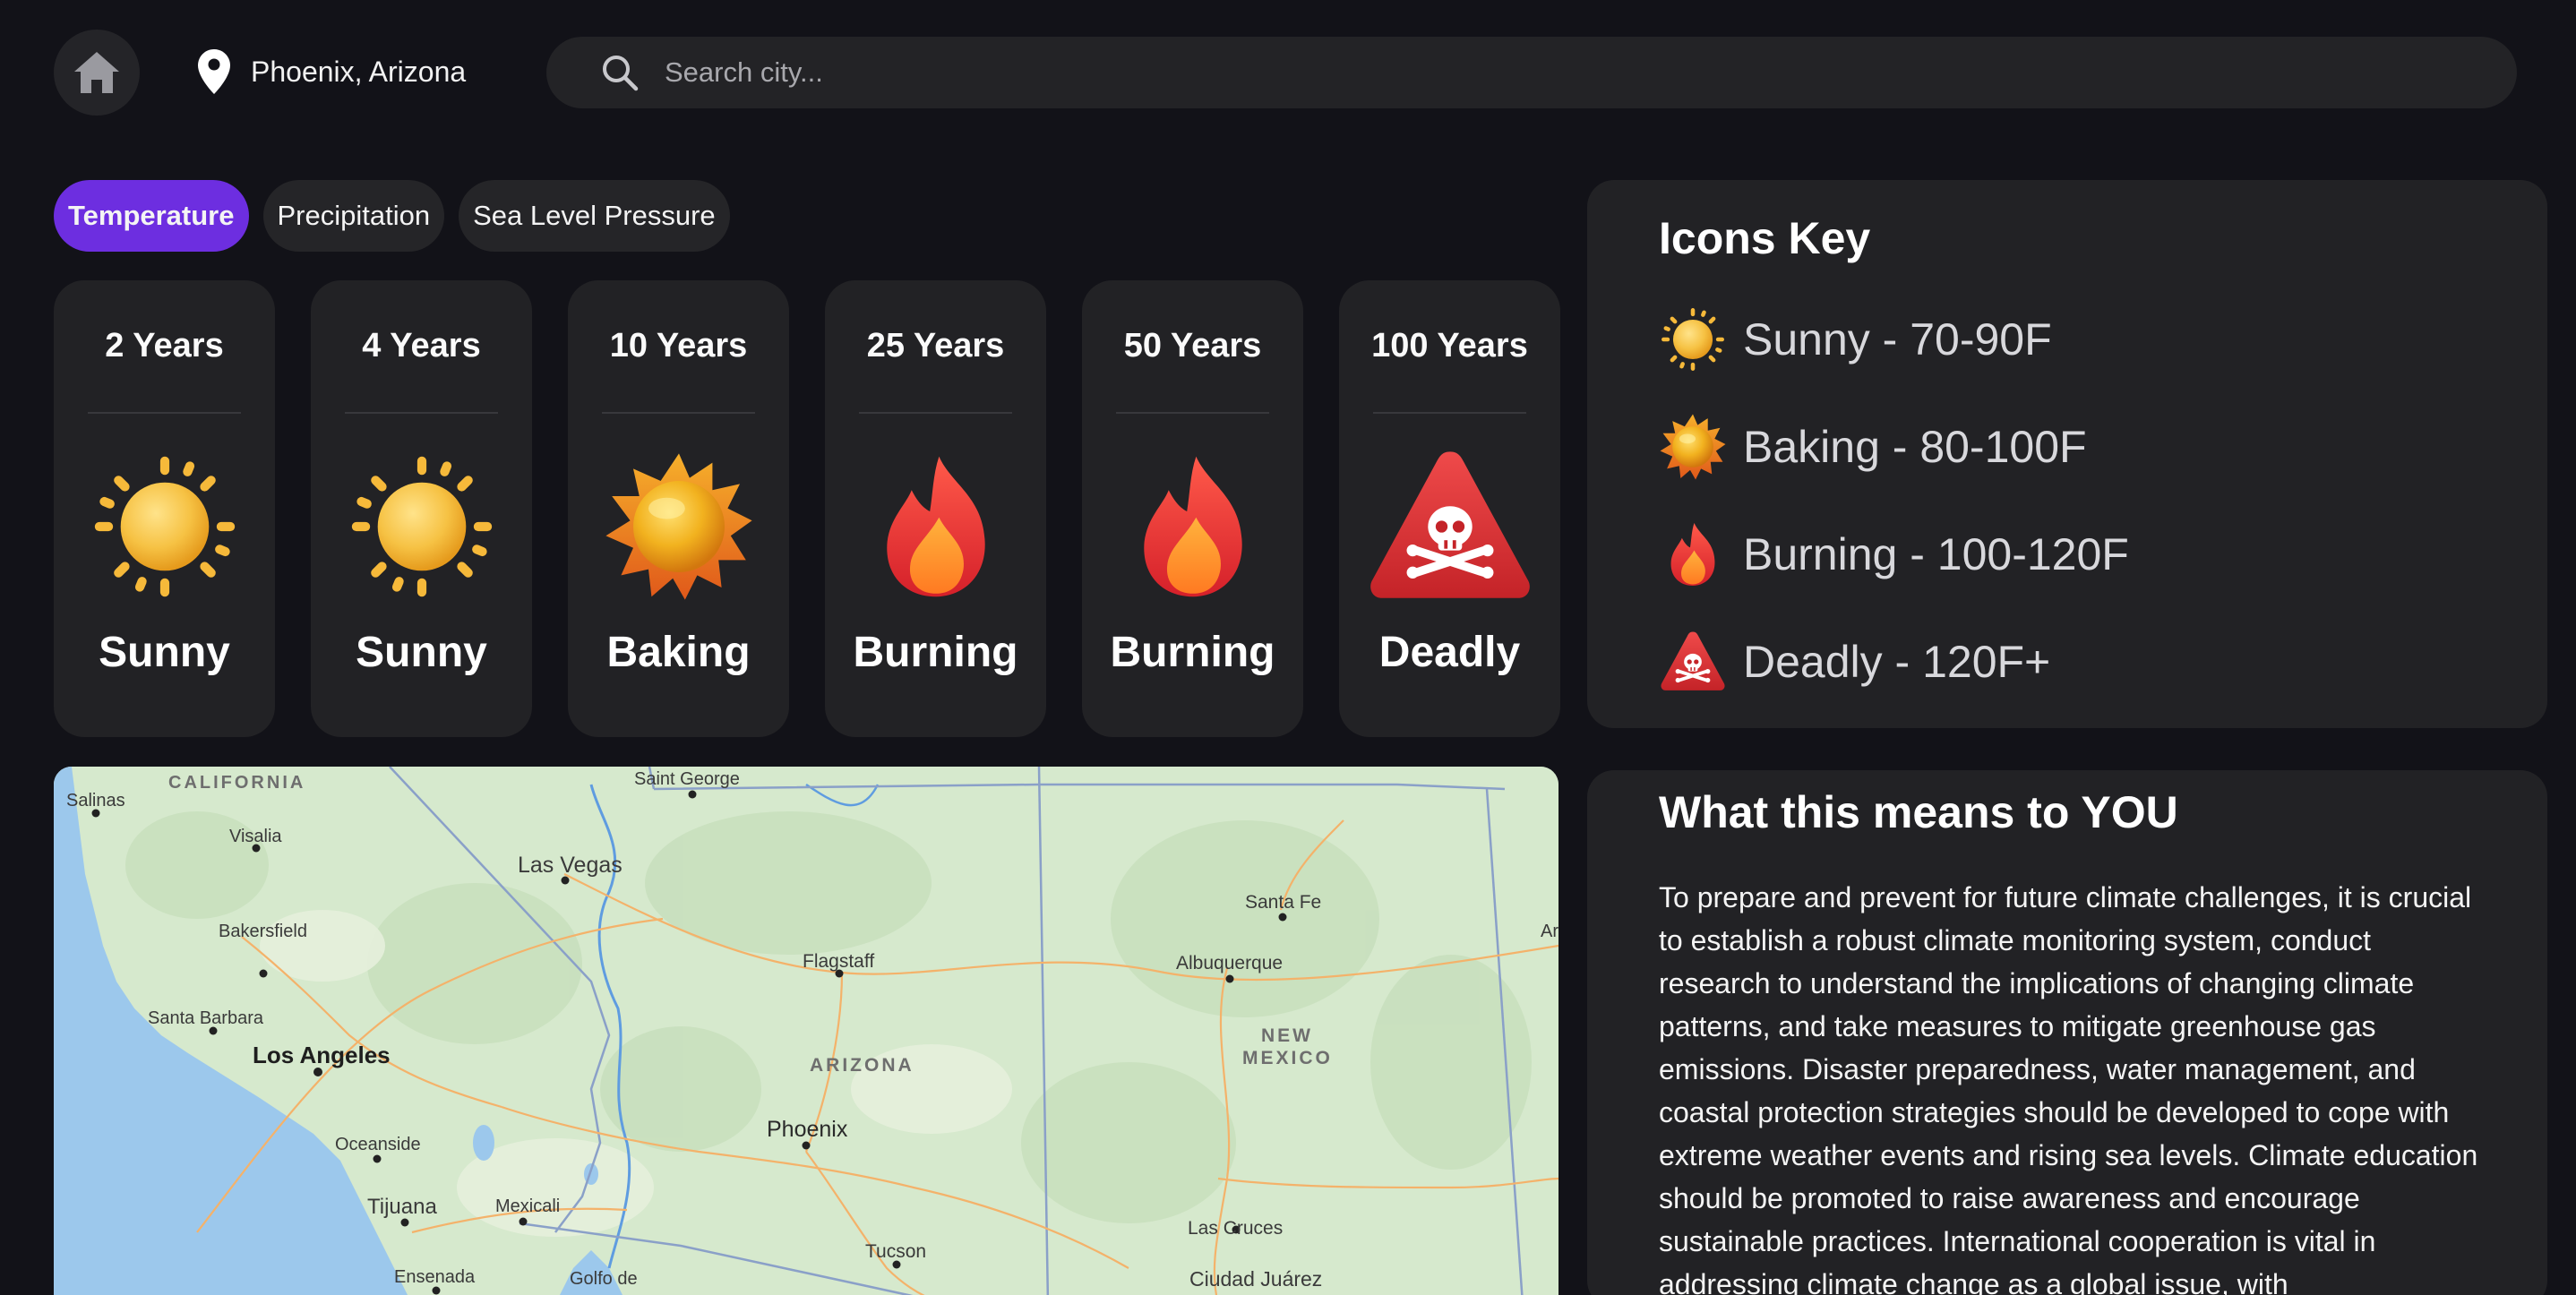 Image resolution: width=2576 pixels, height=1295 pixels. What do you see at coordinates (1229, 963) in the screenshot?
I see `map-label-albuquerque: Albuquerque` at bounding box center [1229, 963].